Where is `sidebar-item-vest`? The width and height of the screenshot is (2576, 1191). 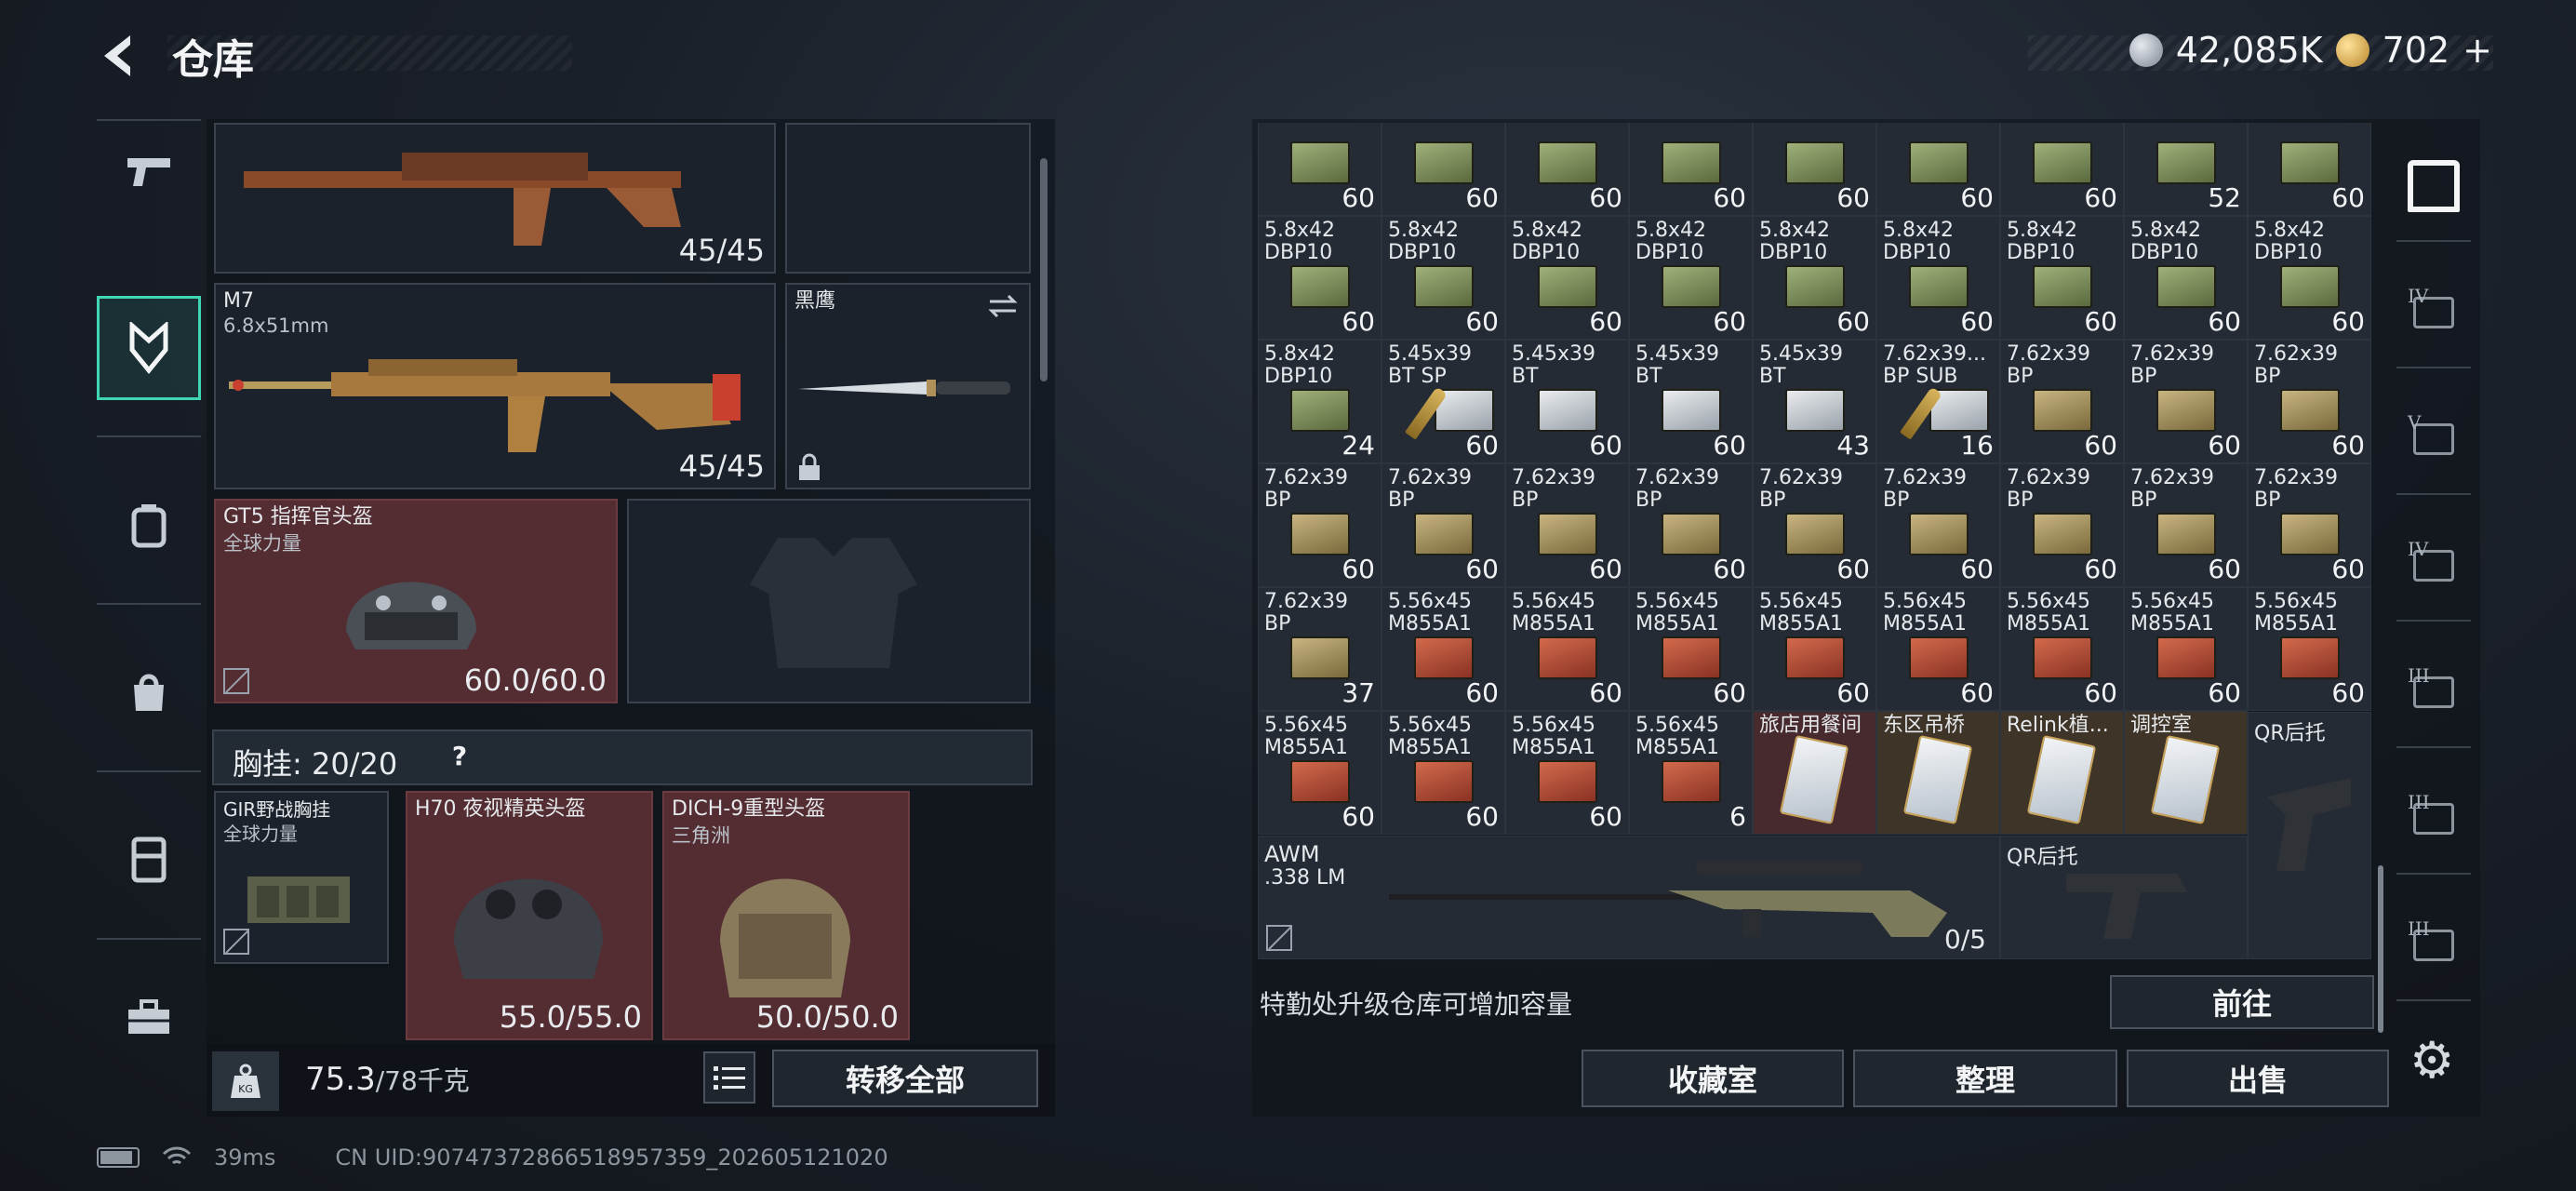 sidebar-item-vest is located at coordinates (149, 860).